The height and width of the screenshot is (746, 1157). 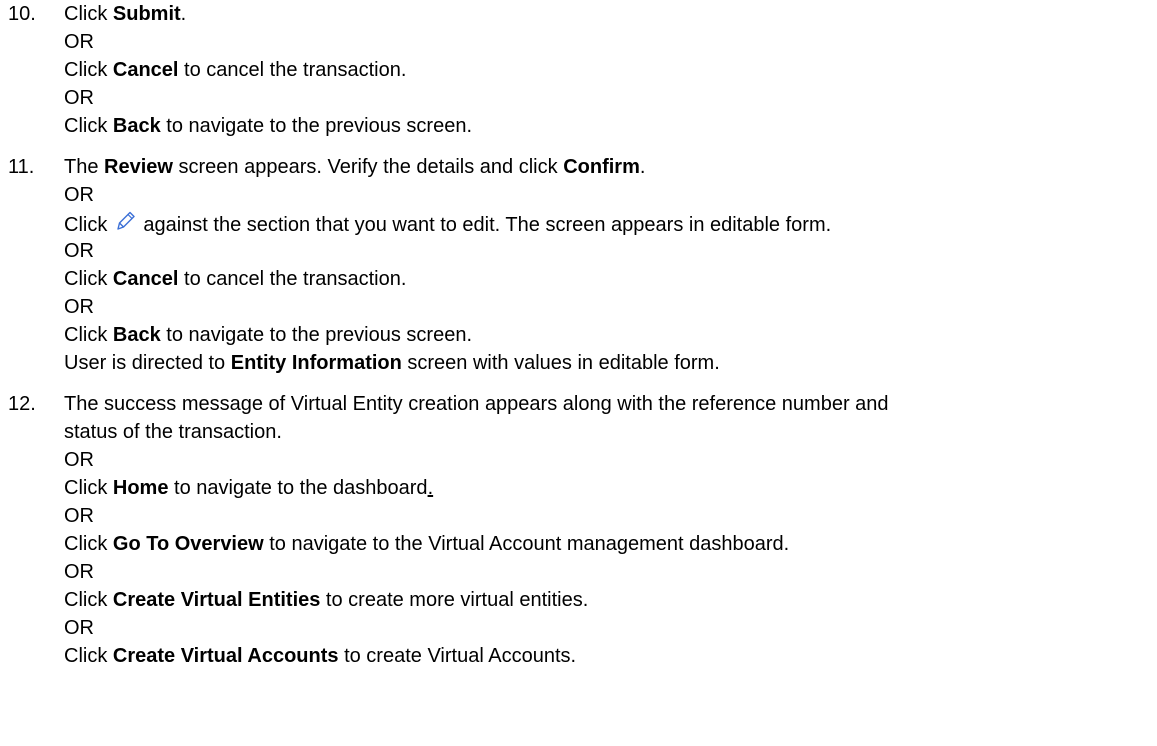 I want to click on step-number: 11., so click(x=21, y=167).